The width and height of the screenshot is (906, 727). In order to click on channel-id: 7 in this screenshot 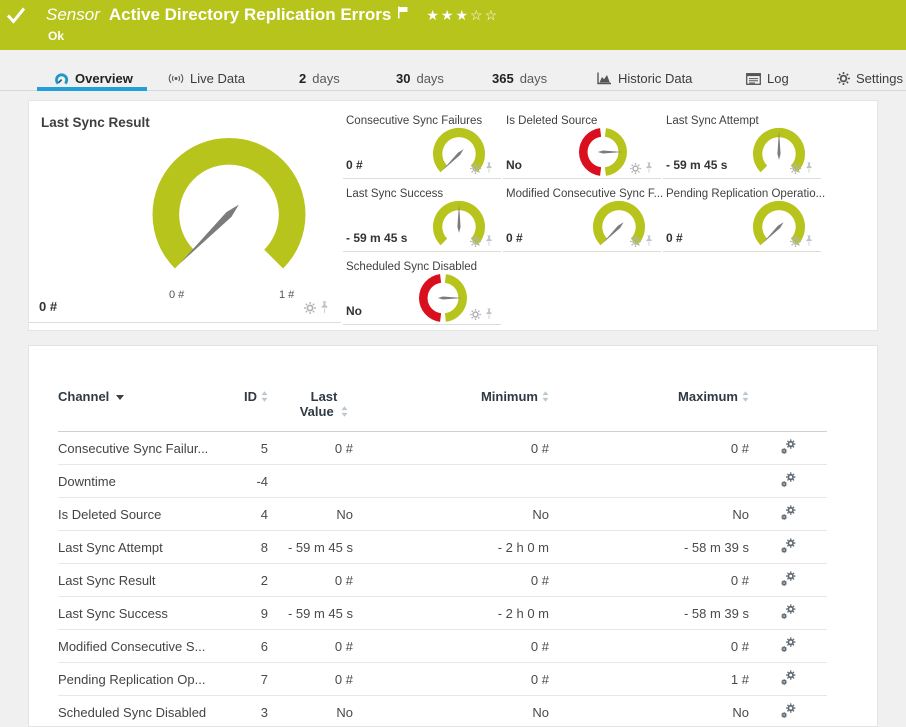, I will do `click(249, 679)`.